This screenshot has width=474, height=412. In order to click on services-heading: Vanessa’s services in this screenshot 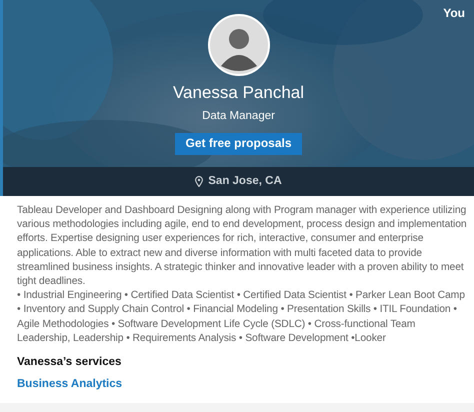, I will do `click(69, 362)`.